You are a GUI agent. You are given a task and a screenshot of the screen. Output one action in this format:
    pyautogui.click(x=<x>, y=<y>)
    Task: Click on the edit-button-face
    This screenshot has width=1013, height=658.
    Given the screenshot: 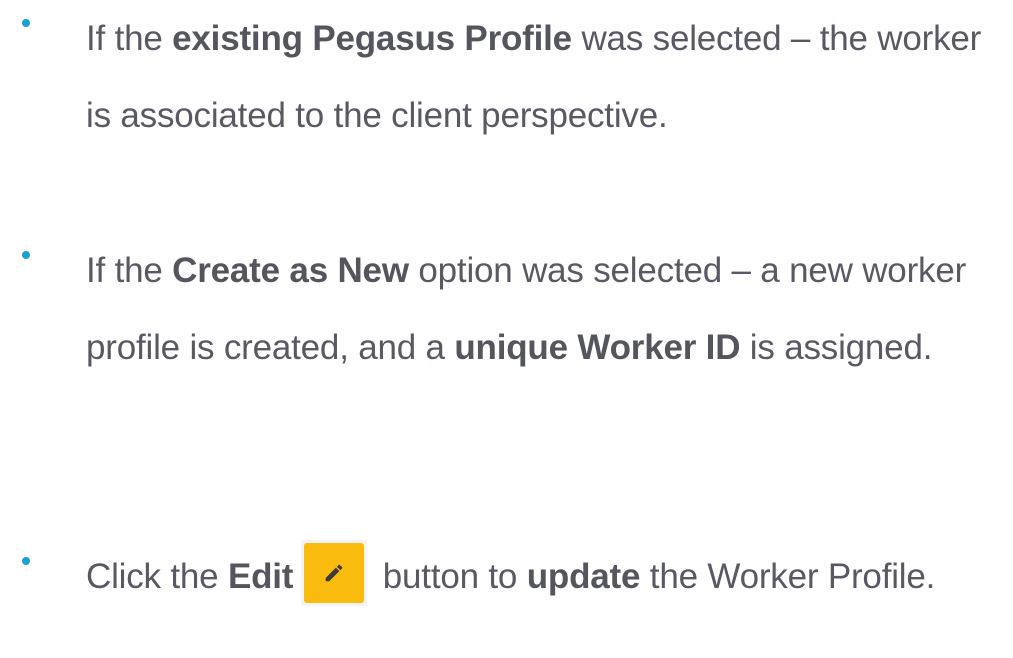 What is the action you would take?
    pyautogui.click(x=334, y=572)
    